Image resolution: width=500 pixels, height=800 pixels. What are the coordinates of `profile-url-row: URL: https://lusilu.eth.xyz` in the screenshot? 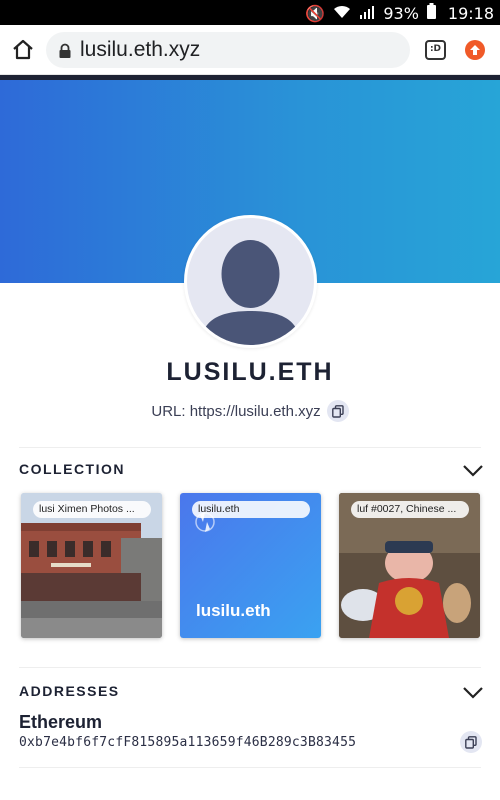 It's located at (250, 411).